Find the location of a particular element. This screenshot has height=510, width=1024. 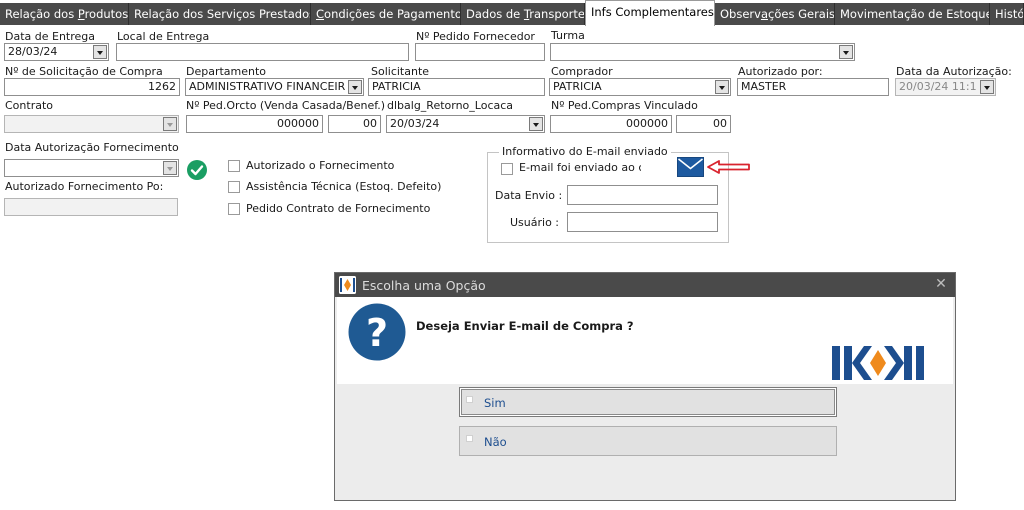

pedido-fornecedor-input is located at coordinates (480, 52).